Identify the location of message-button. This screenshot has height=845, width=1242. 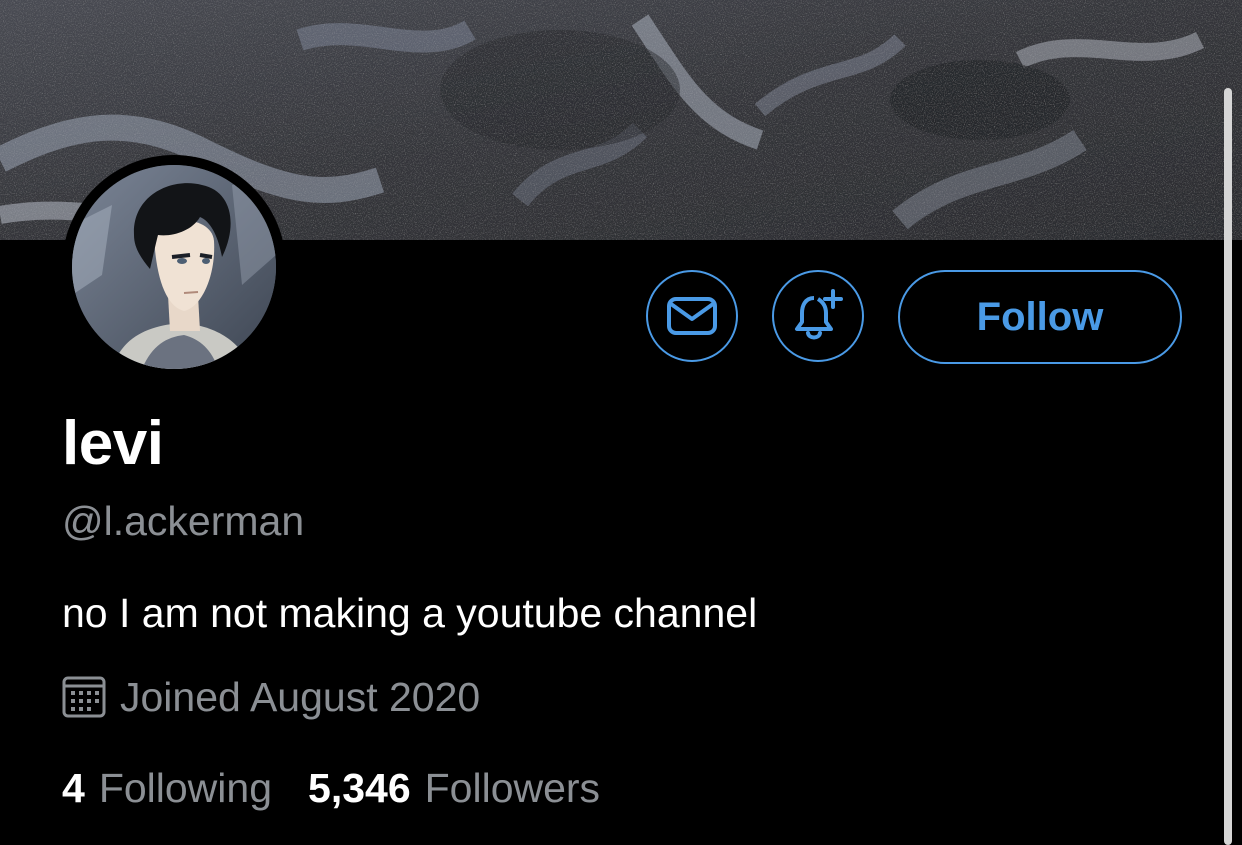
(692, 316).